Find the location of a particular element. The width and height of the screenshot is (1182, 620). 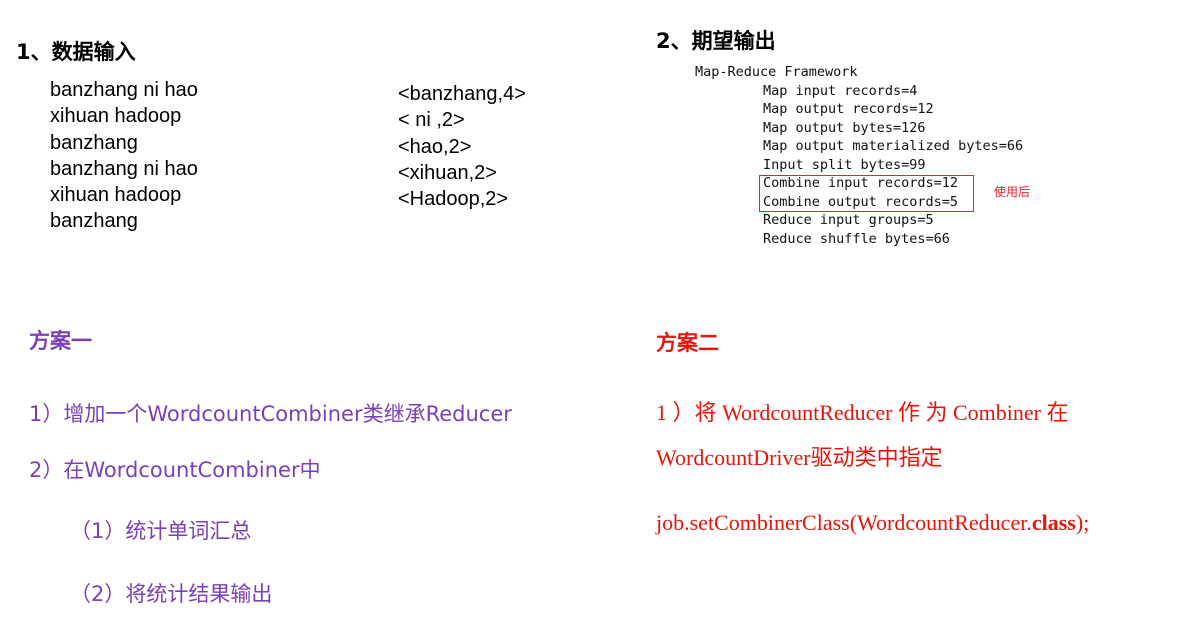

plan1-step1: 1）增加一个WordcountCombiner类继承Reducer is located at coordinates (270, 414).